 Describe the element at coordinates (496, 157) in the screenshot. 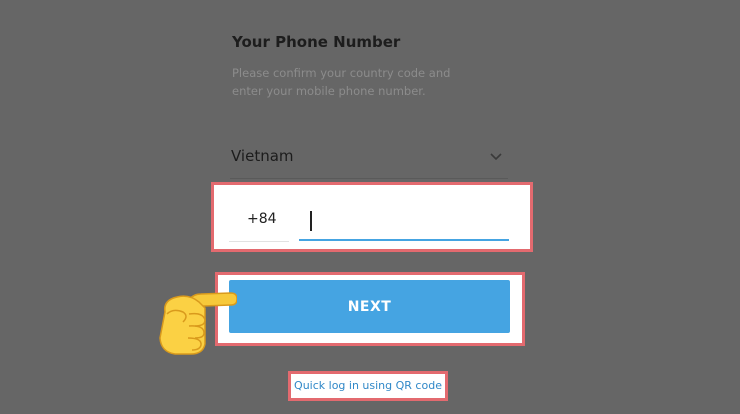

I see `chevron-down-icon` at that location.